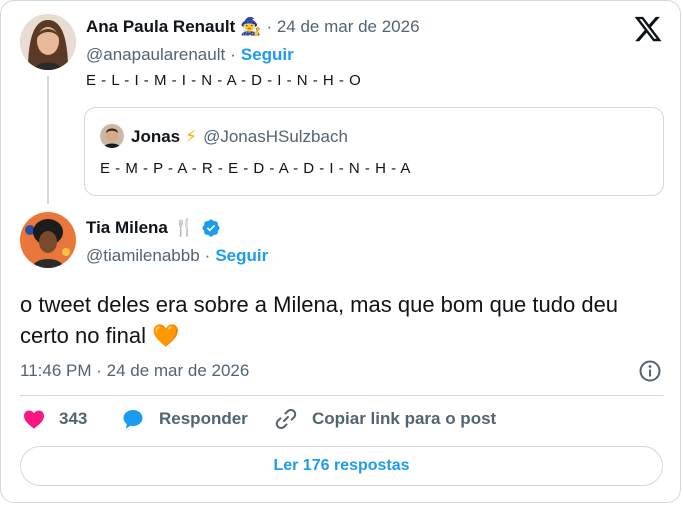 The width and height of the screenshot is (683, 505). What do you see at coordinates (134, 371) in the screenshot?
I see `main-tweet-timestamp: 11:46 PM · 24 de mar de 2026` at bounding box center [134, 371].